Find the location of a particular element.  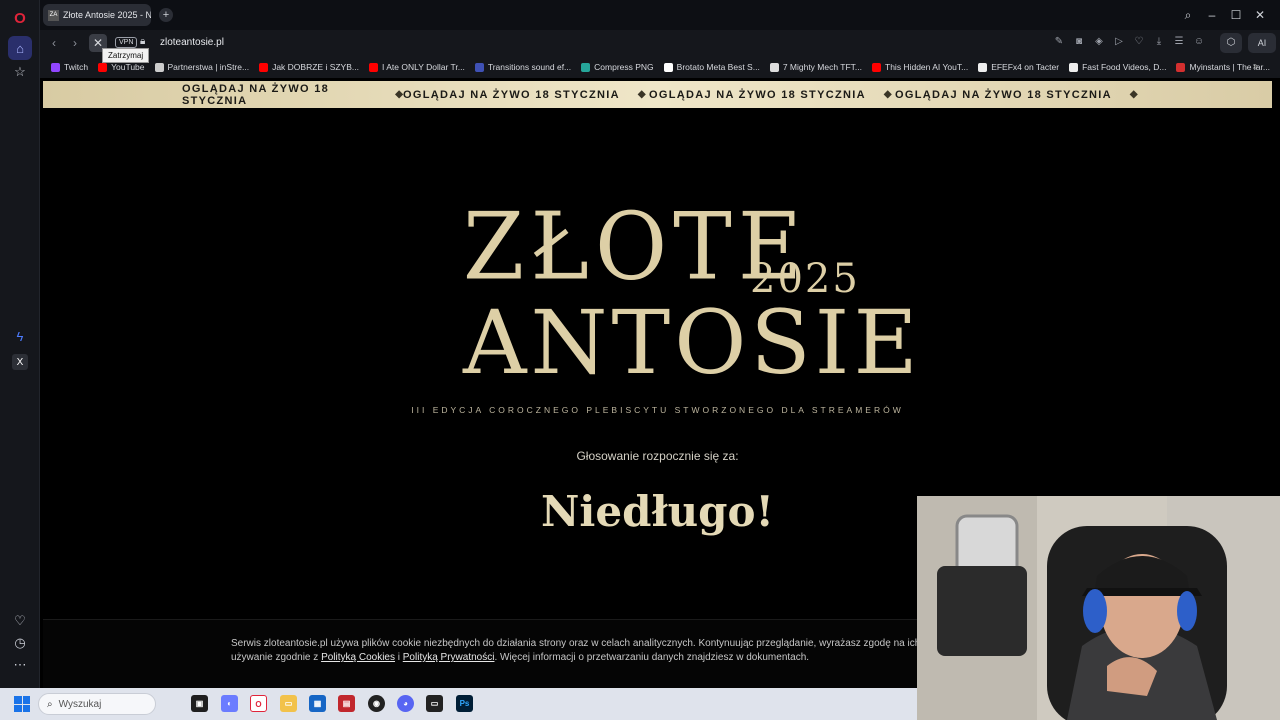

back-icon: ‹ is located at coordinates (54, 43).